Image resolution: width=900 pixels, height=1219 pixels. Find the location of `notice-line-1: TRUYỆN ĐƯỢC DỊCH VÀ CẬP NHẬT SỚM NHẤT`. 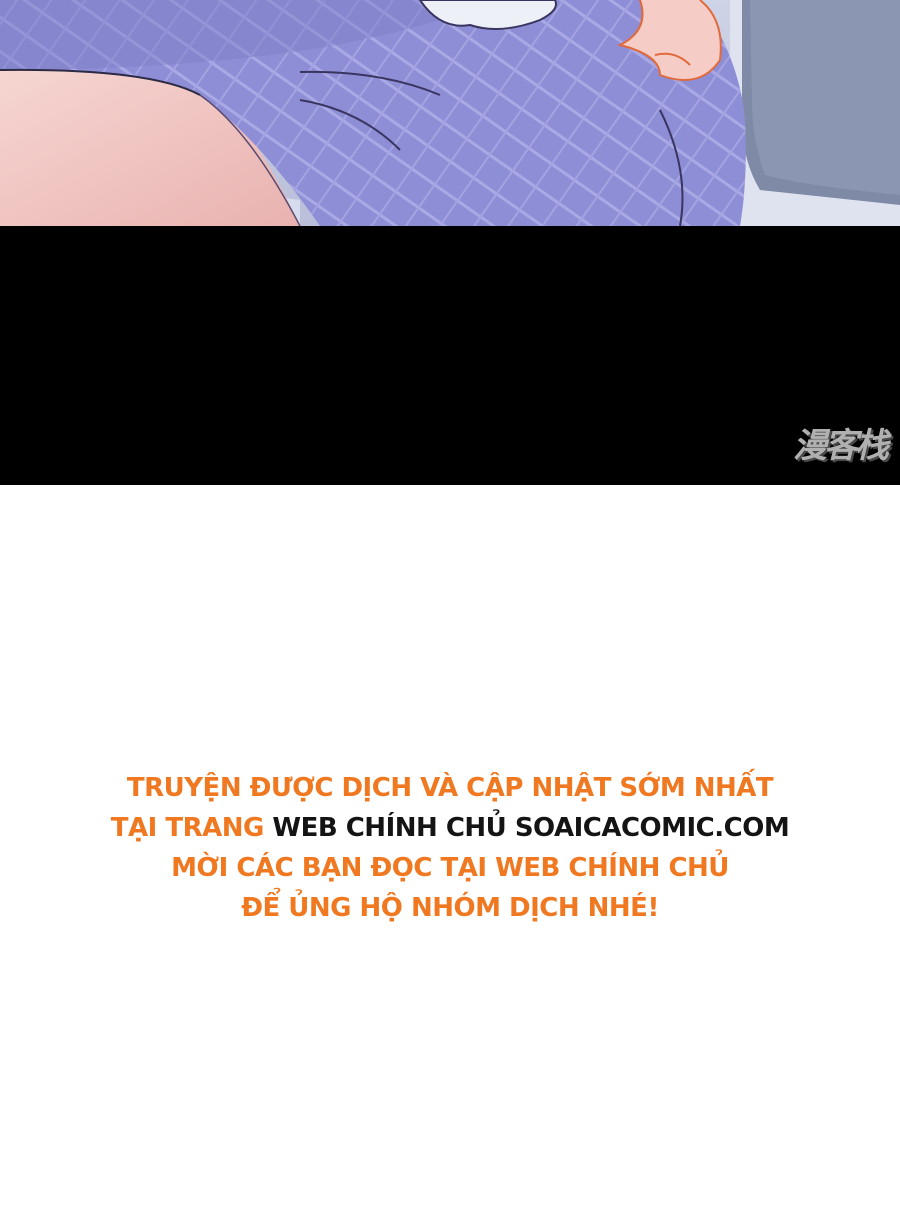

notice-line-1: TRUYỆN ĐƯỢC DỊCH VÀ CẬP NHẬT SỚM NHẤT is located at coordinates (450, 788).